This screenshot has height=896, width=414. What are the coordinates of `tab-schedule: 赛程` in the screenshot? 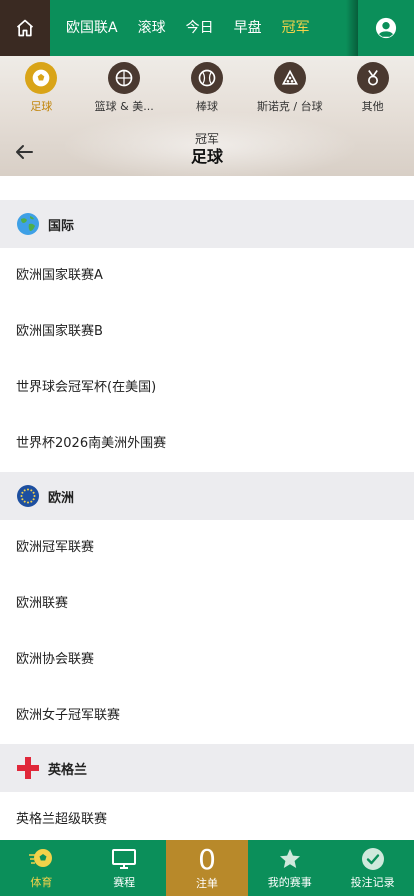 It's located at (124, 868).